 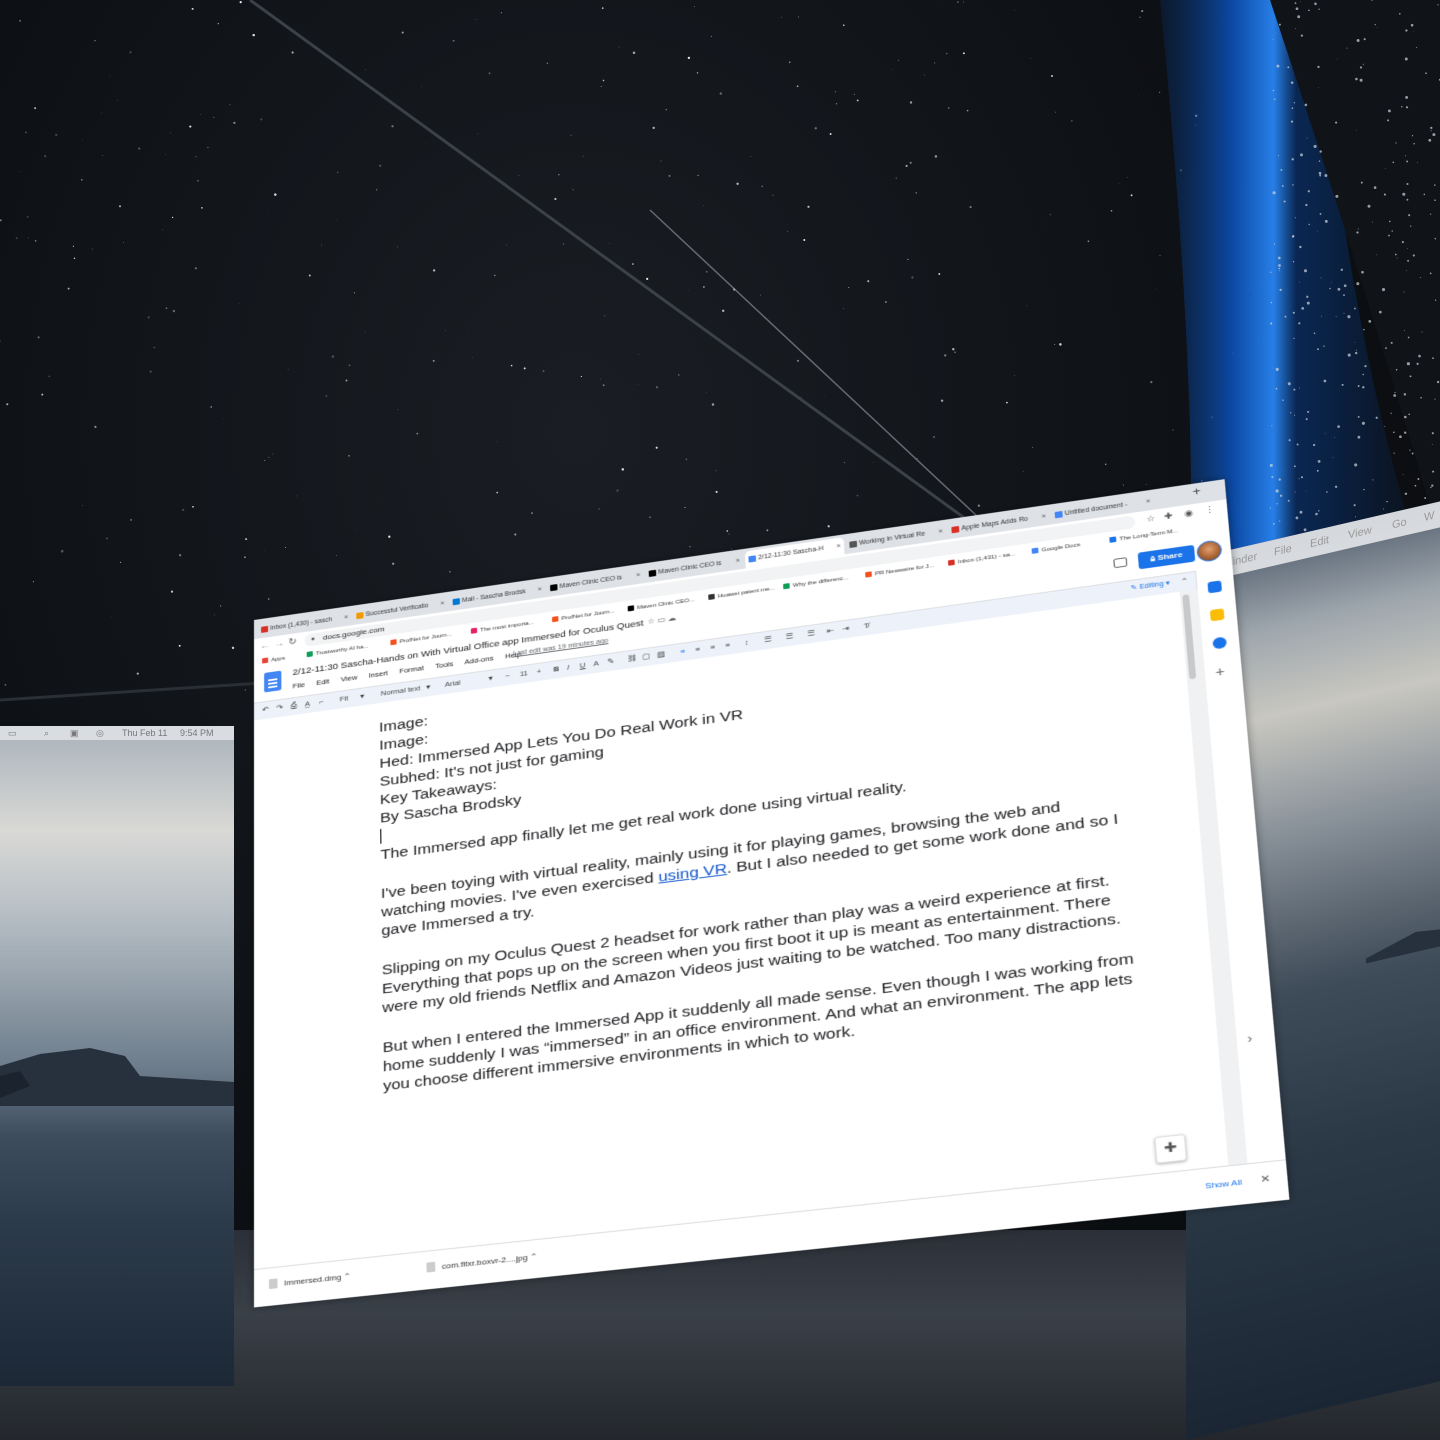 I want to click on menu-insert: Insert, so click(x=378, y=674).